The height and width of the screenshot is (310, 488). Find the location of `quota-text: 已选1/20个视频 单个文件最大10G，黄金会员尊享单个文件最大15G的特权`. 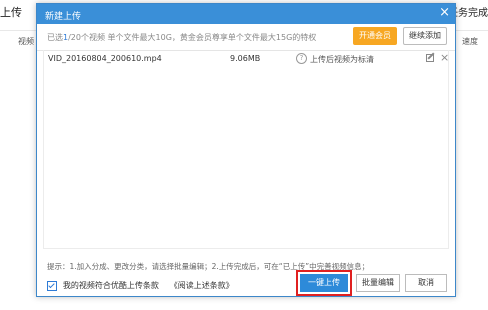

quota-text: 已选1/20个视频 单个文件最大10G，黄金会员尊享单个文件最大15G的特权 is located at coordinates (181, 37).